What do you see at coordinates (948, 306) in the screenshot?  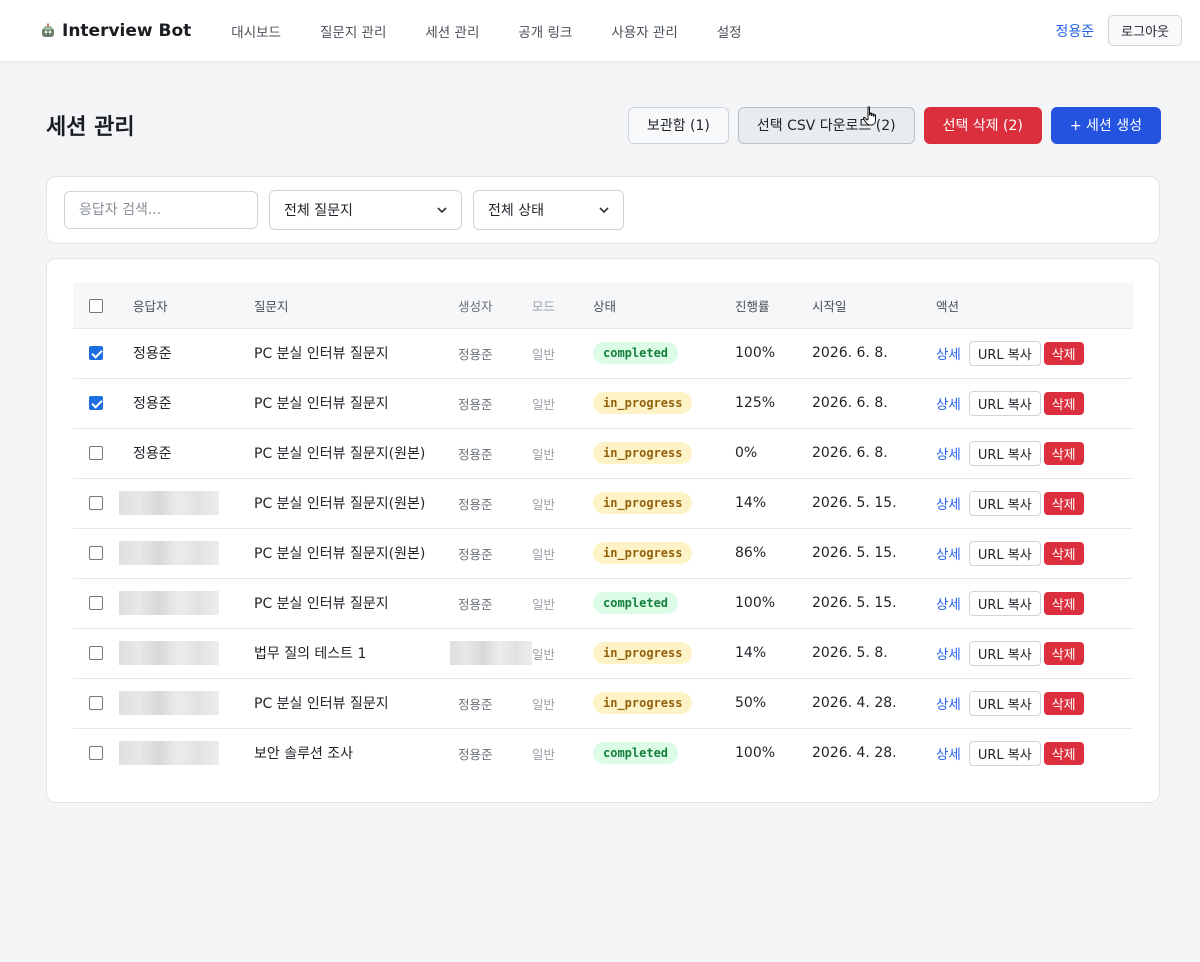 I see `col-actions: 액션` at bounding box center [948, 306].